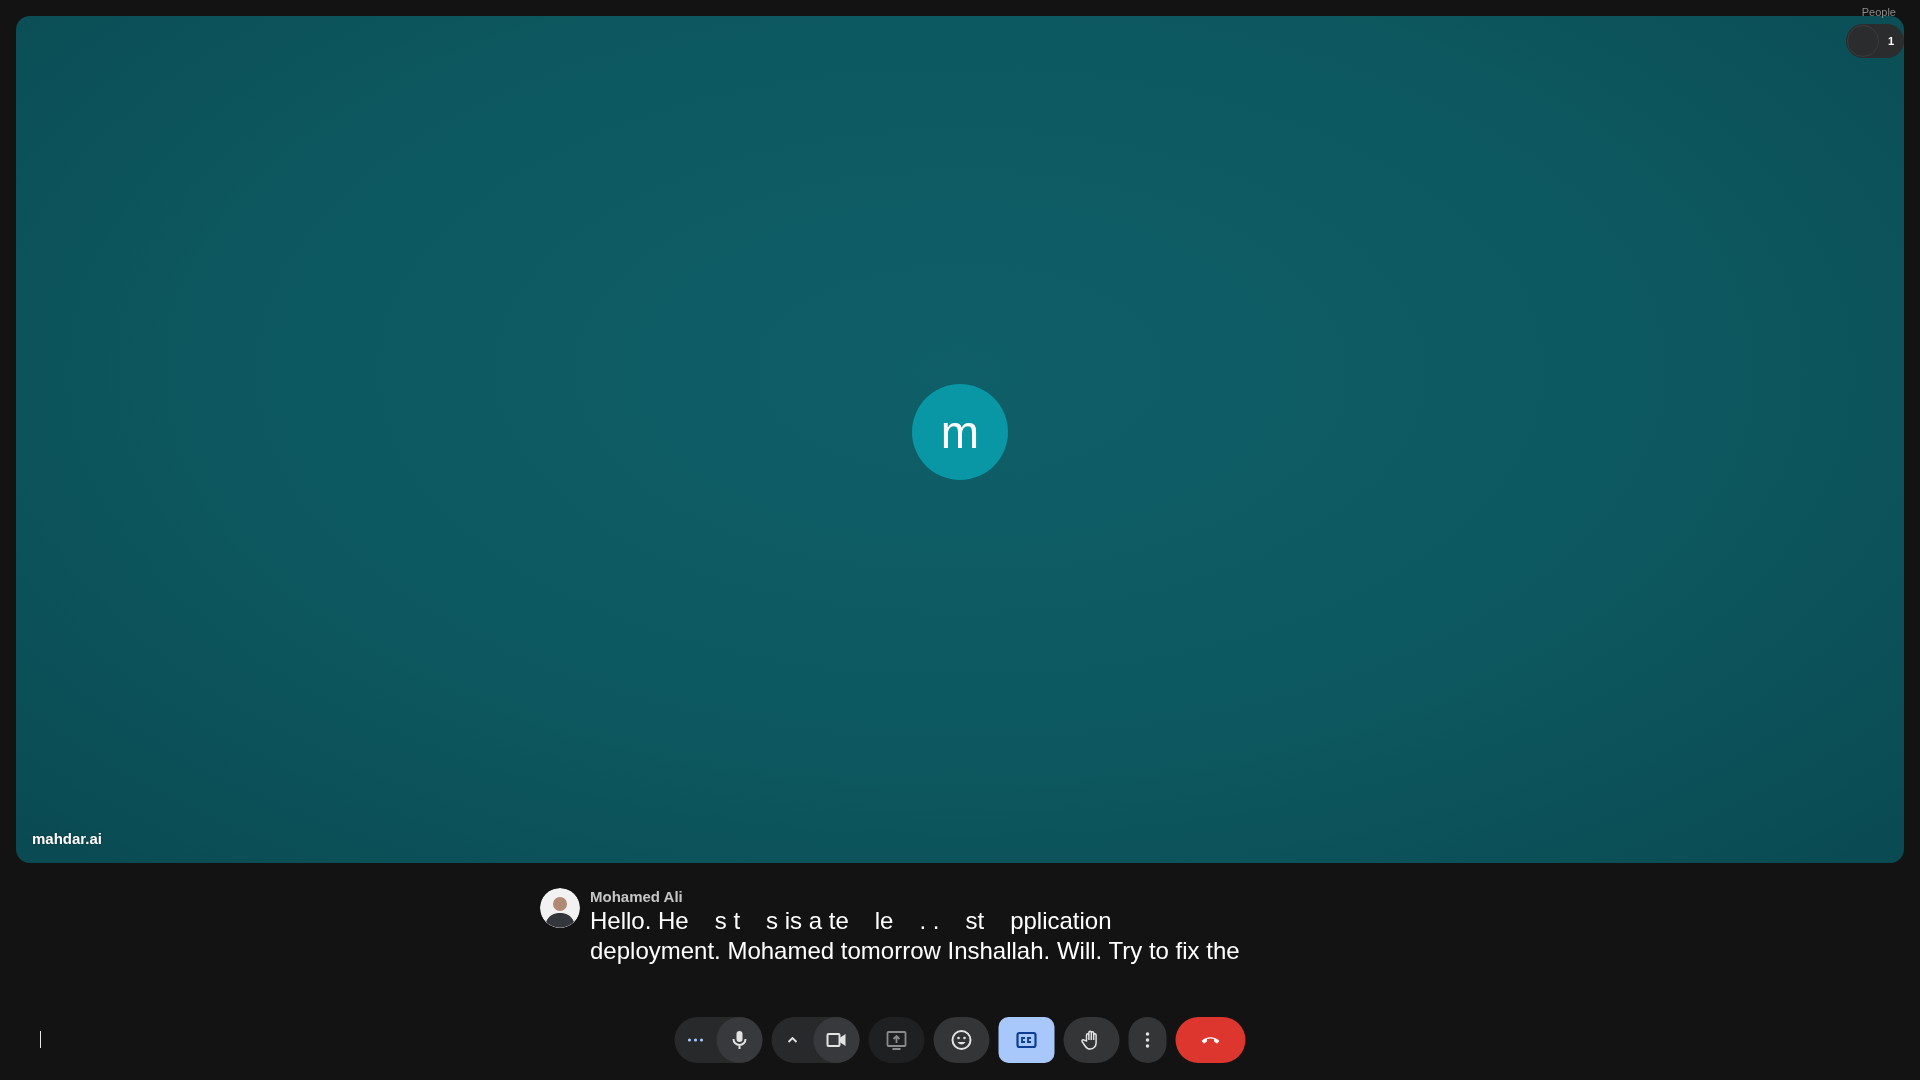 This screenshot has width=1920, height=1080. What do you see at coordinates (884, 921) in the screenshot?
I see `caption-fragment: le` at bounding box center [884, 921].